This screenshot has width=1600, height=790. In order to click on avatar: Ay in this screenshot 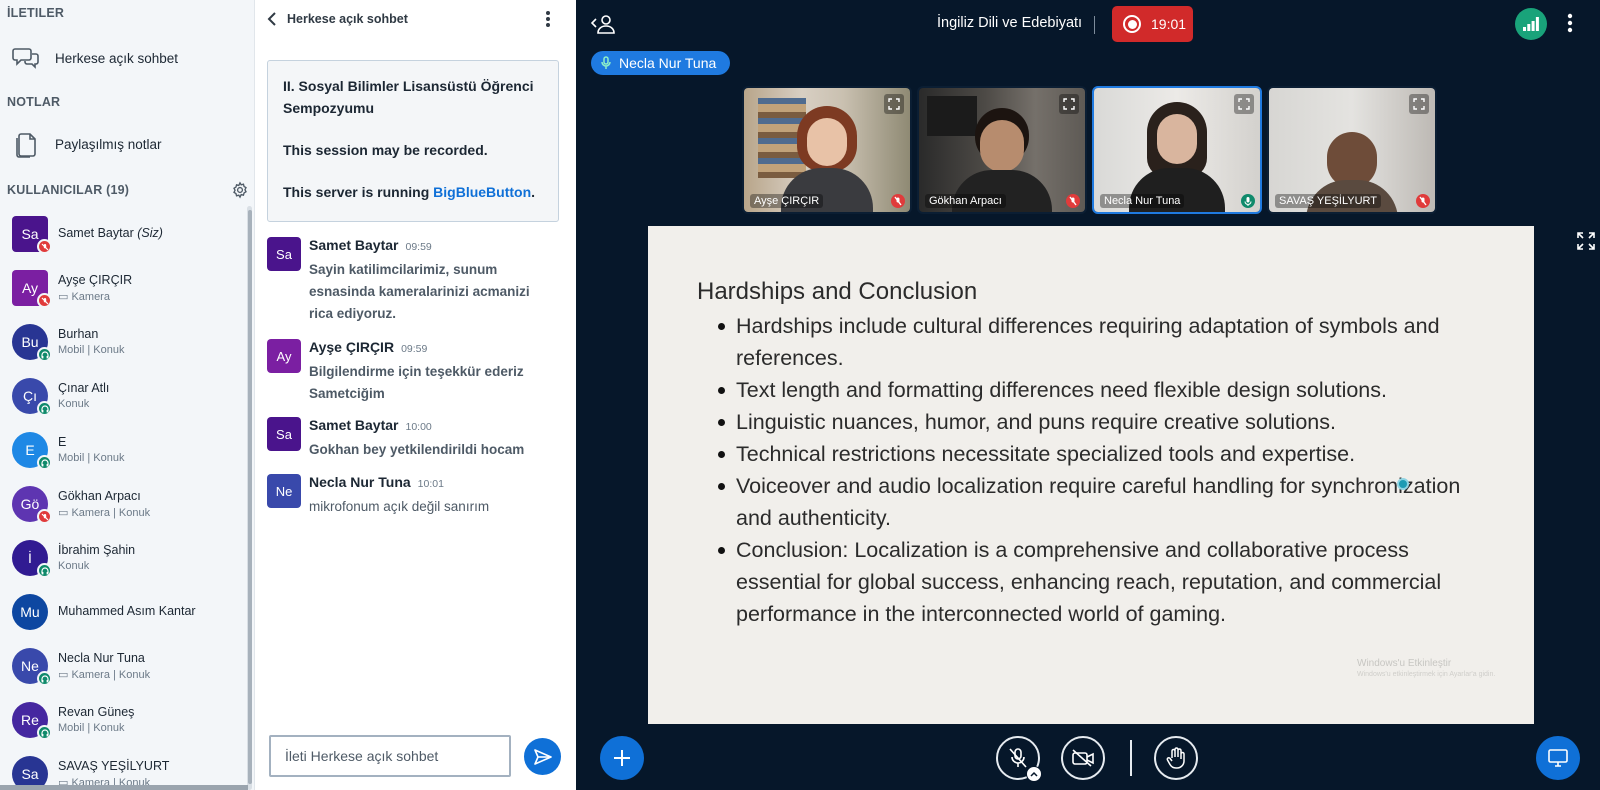, I will do `click(284, 356)`.